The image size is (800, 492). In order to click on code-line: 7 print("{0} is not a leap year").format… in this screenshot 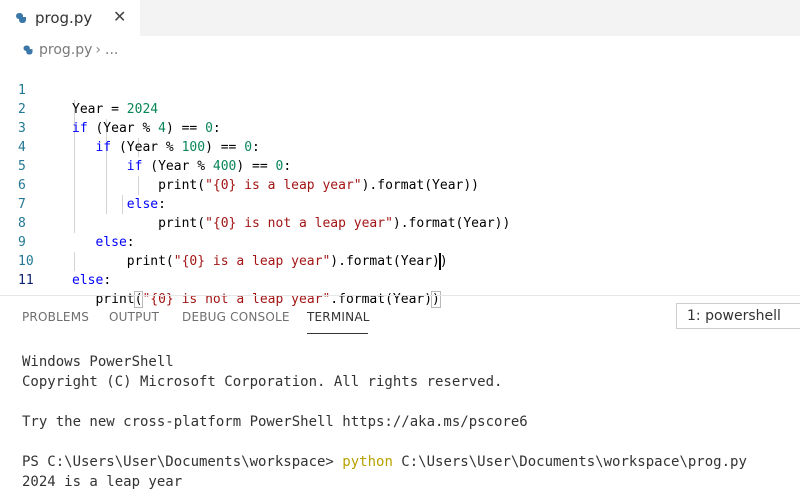, I will do `click(400, 203)`.